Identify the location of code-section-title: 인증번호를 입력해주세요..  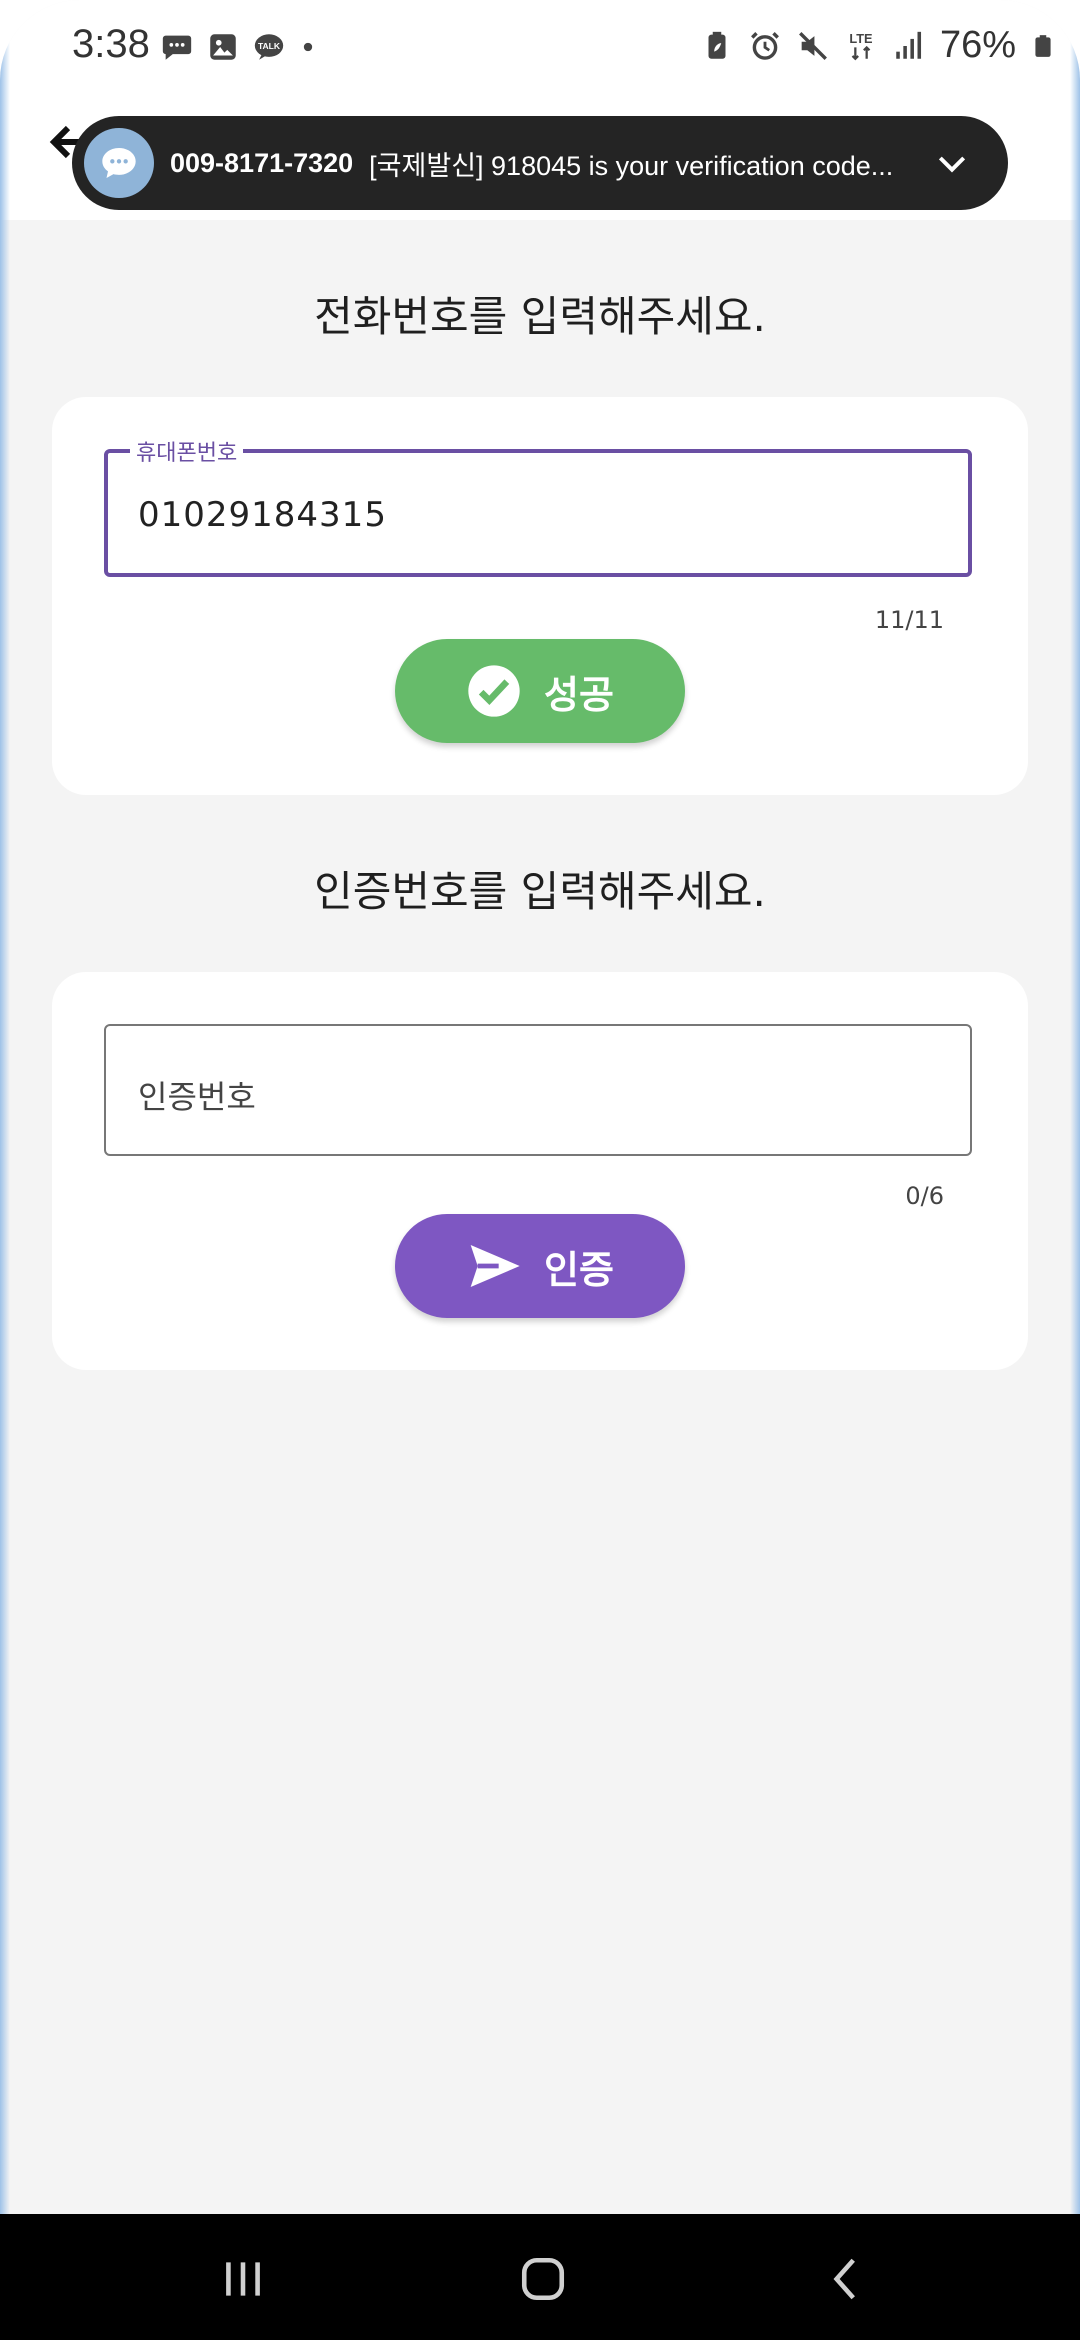
(540, 891).